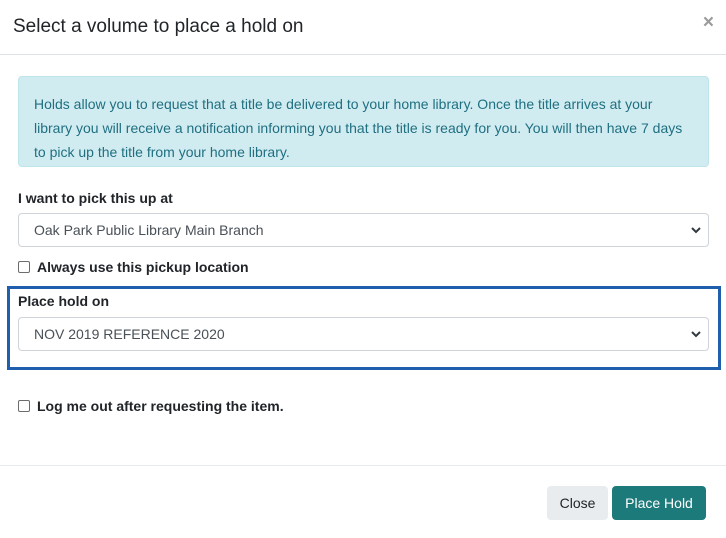 Image resolution: width=726 pixels, height=538 pixels. What do you see at coordinates (363, 334) in the screenshot?
I see `volume-select: NOV 2019 REFERENCE 2020` at bounding box center [363, 334].